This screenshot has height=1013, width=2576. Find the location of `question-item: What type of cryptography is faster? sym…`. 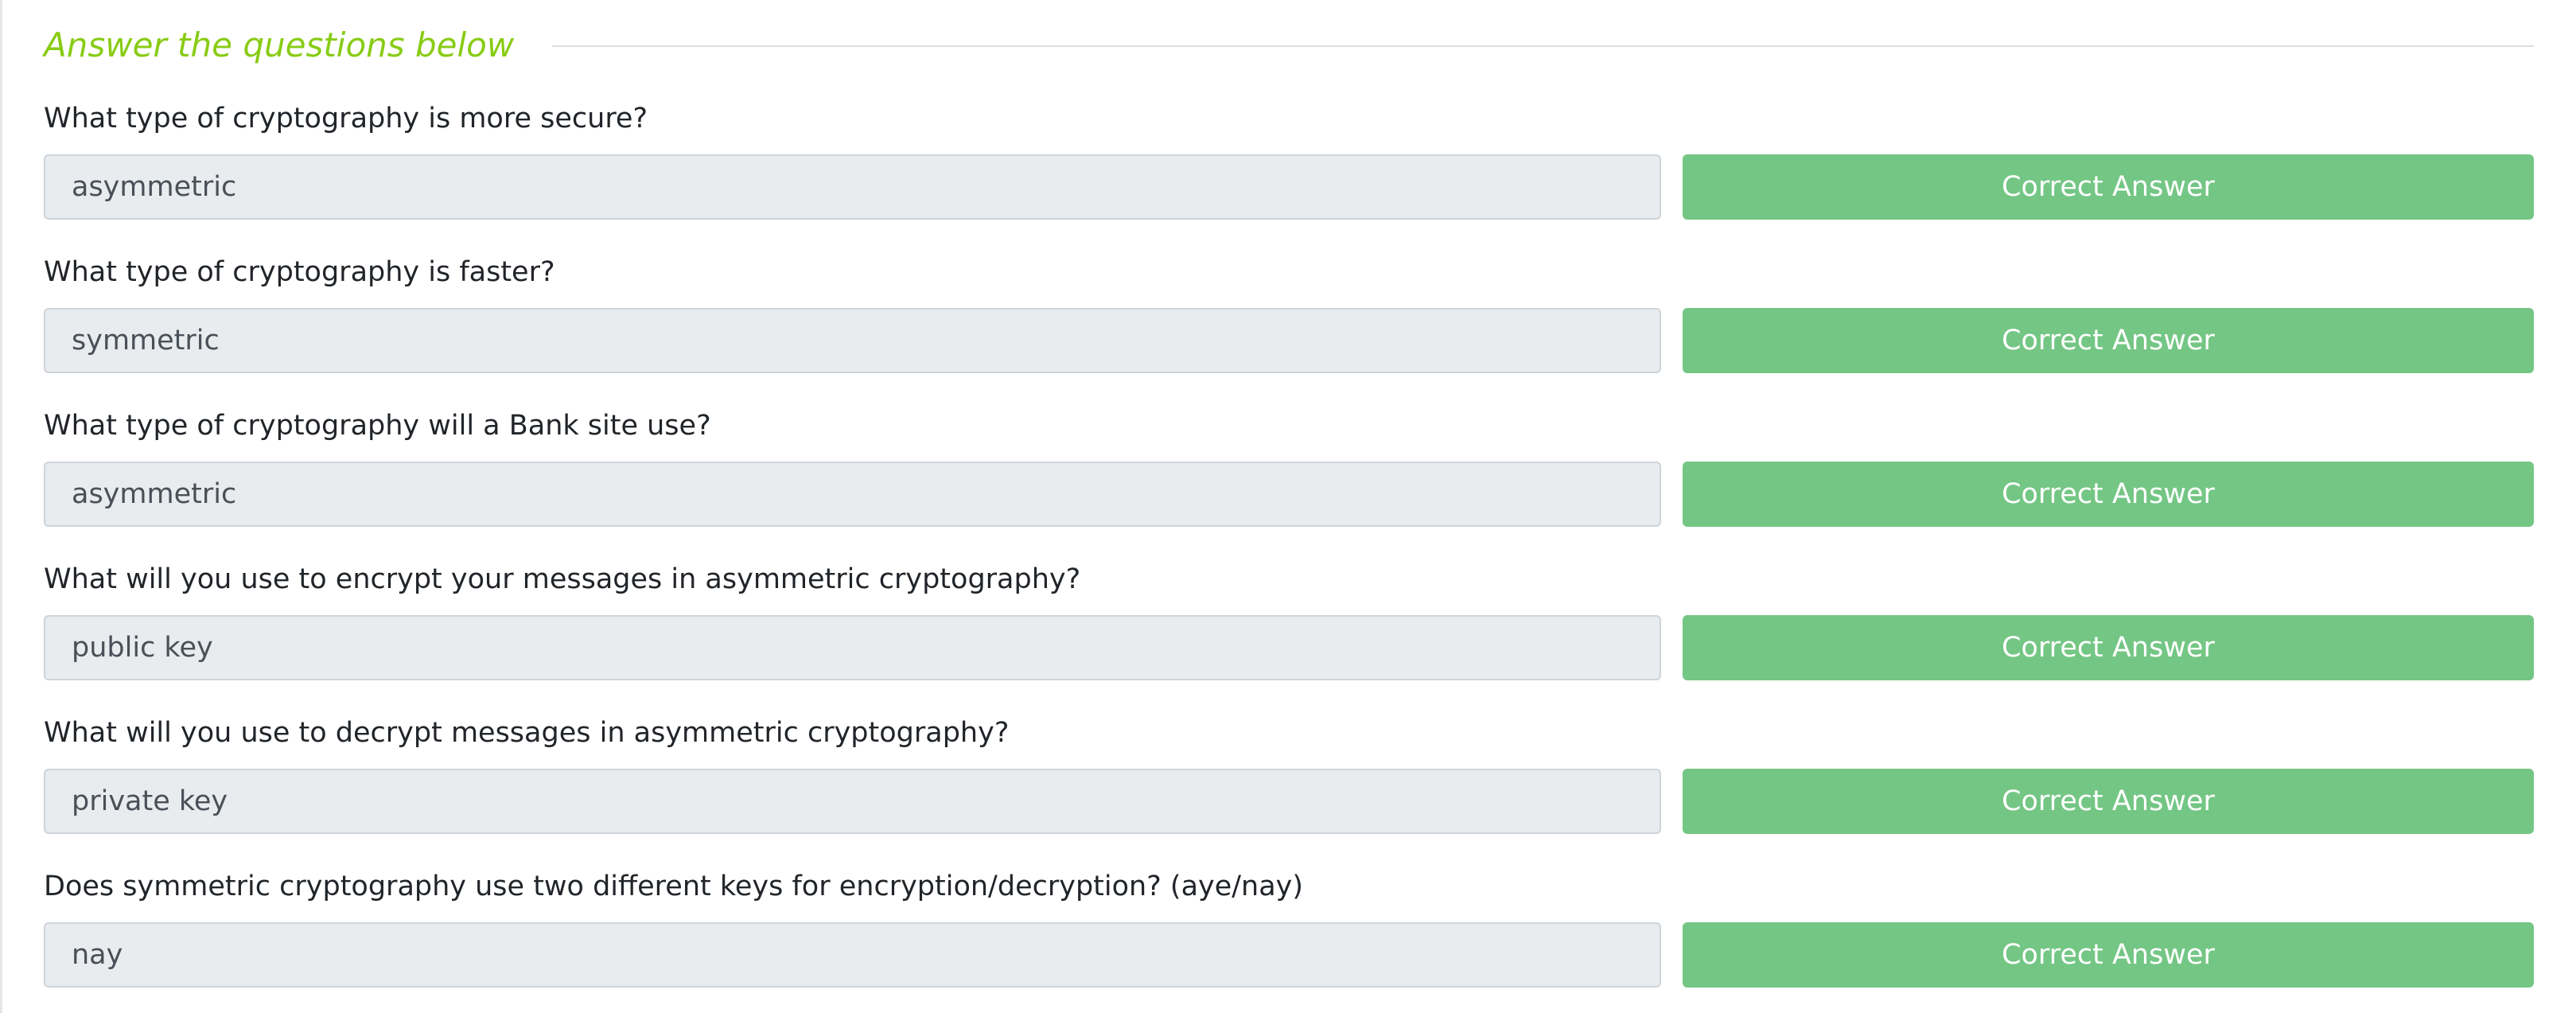

question-item: What type of cryptography is faster? sym… is located at coordinates (1289, 314).